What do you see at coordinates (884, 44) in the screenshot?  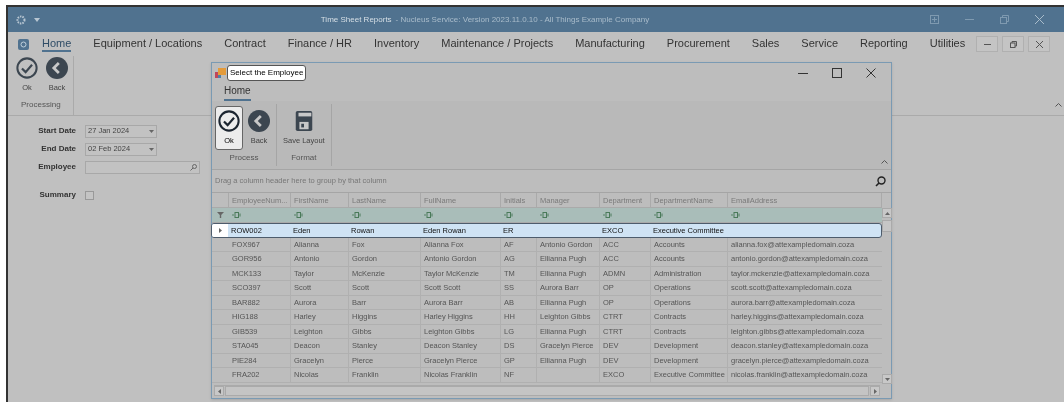 I see `menu-tab: Reporting` at bounding box center [884, 44].